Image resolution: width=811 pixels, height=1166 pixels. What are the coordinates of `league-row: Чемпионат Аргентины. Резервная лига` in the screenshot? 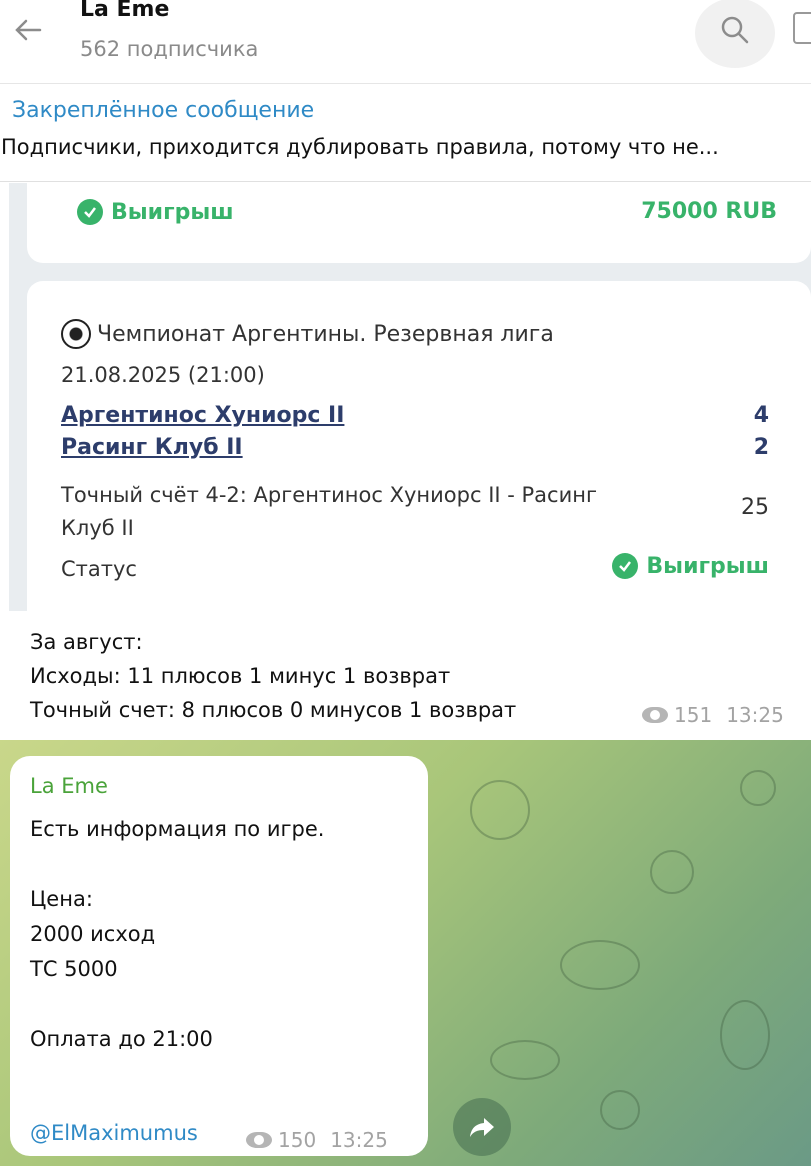 It's located at (307, 334).